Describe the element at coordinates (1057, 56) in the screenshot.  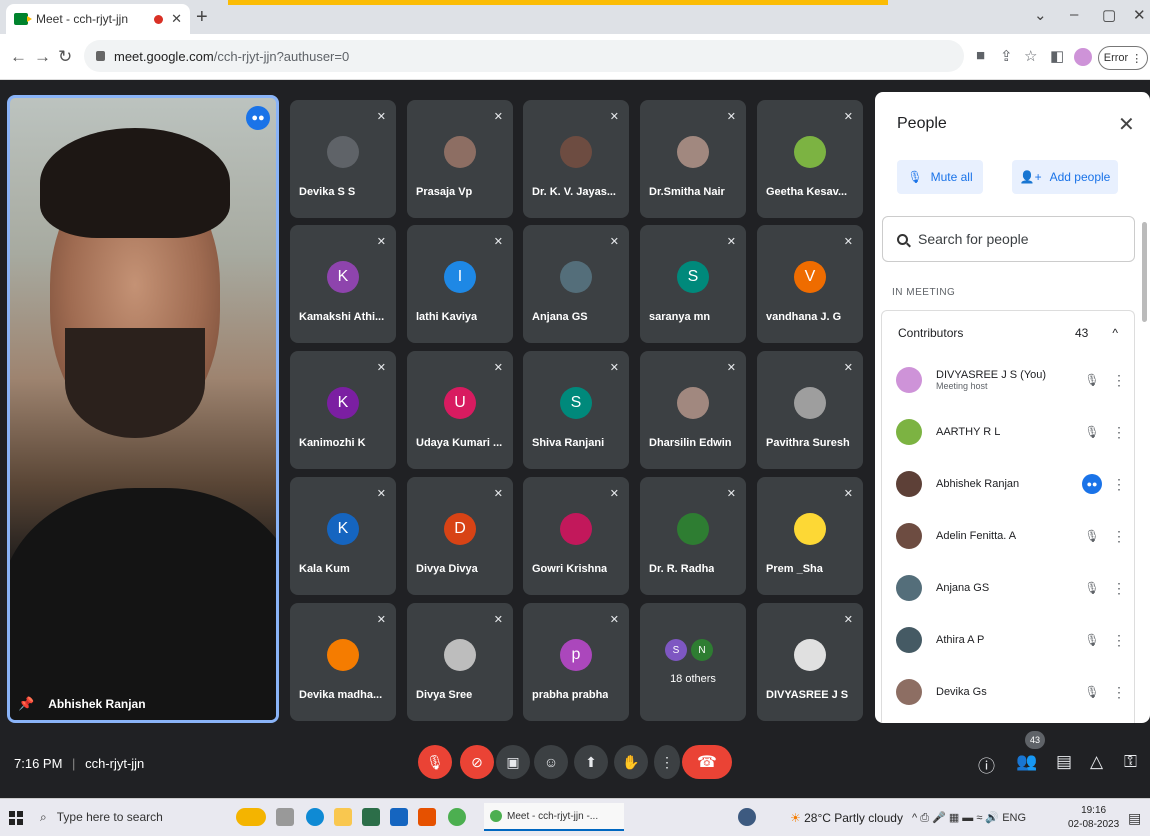
I see `sidepanel-icon: ◧` at that location.